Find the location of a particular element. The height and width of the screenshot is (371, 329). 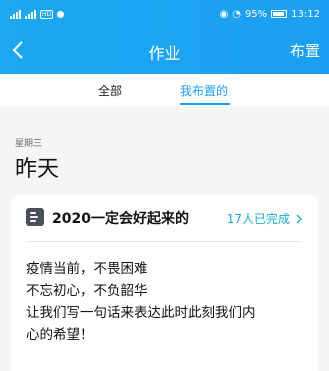

content-line: 疫情当前，不畏困难 is located at coordinates (87, 269).